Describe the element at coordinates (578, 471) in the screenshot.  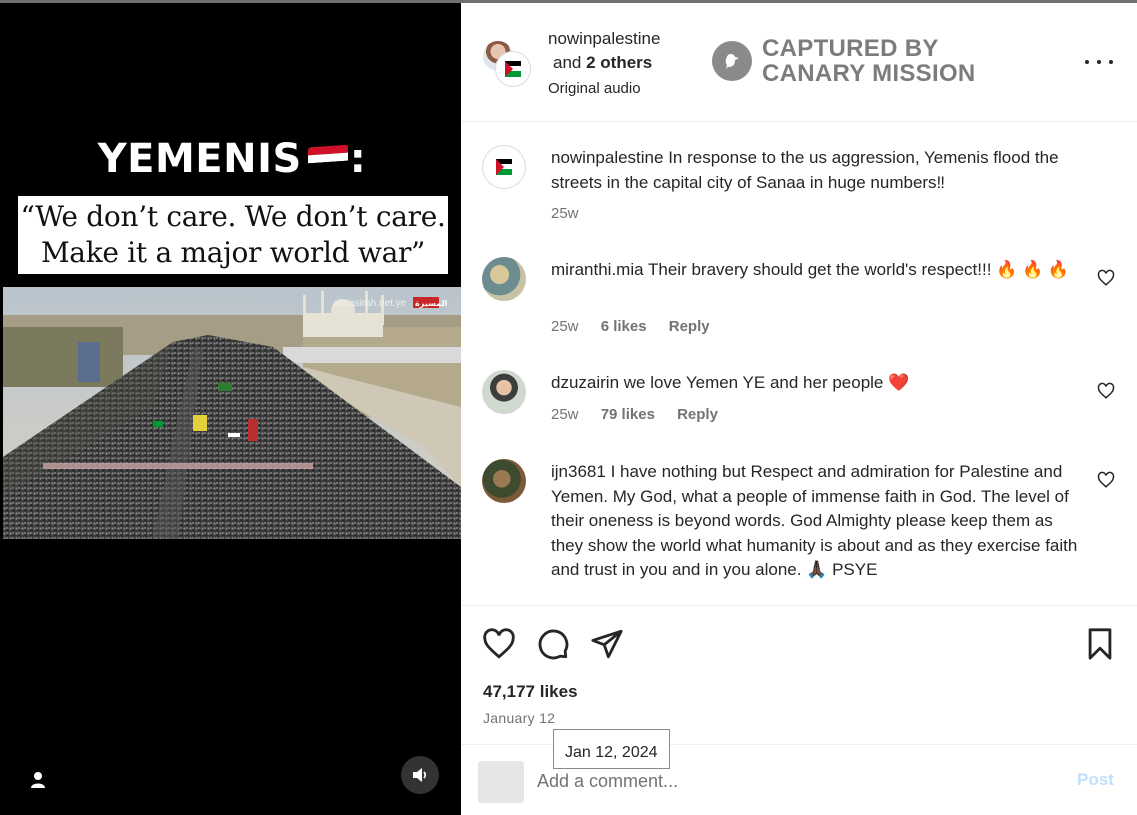
I see `comment-username: ijn3681` at that location.